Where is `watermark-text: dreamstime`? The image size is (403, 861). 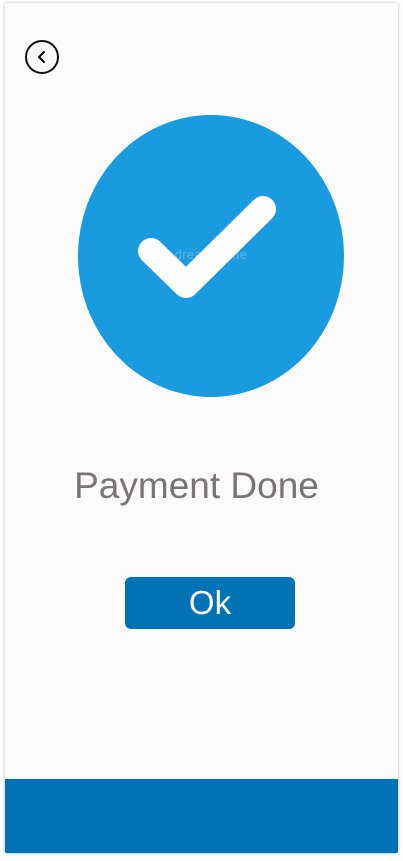 watermark-text: dreamstime is located at coordinates (211, 254).